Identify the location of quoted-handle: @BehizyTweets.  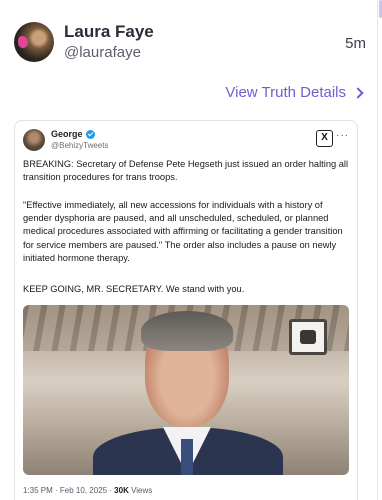
(80, 145).